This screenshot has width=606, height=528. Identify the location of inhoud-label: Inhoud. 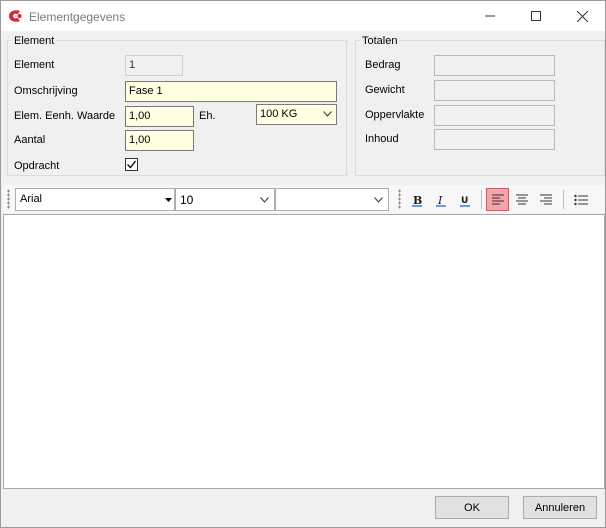
(382, 139).